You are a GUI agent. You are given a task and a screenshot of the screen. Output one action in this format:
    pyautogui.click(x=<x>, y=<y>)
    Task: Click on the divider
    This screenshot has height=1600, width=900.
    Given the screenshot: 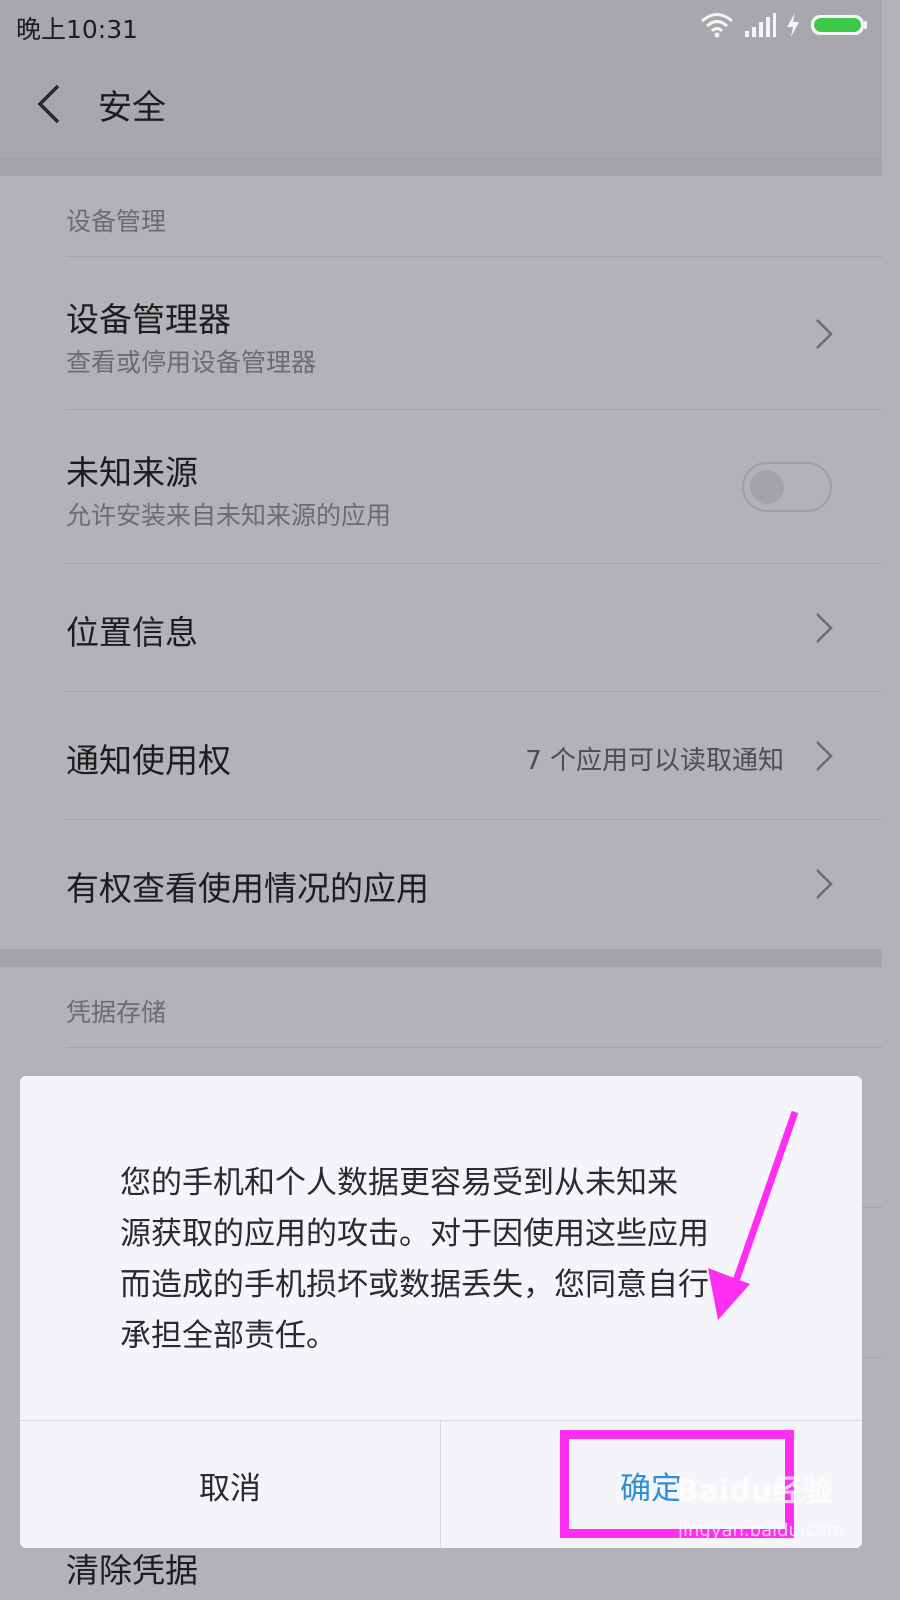 What is the action you would take?
    pyautogui.click(x=441, y=167)
    